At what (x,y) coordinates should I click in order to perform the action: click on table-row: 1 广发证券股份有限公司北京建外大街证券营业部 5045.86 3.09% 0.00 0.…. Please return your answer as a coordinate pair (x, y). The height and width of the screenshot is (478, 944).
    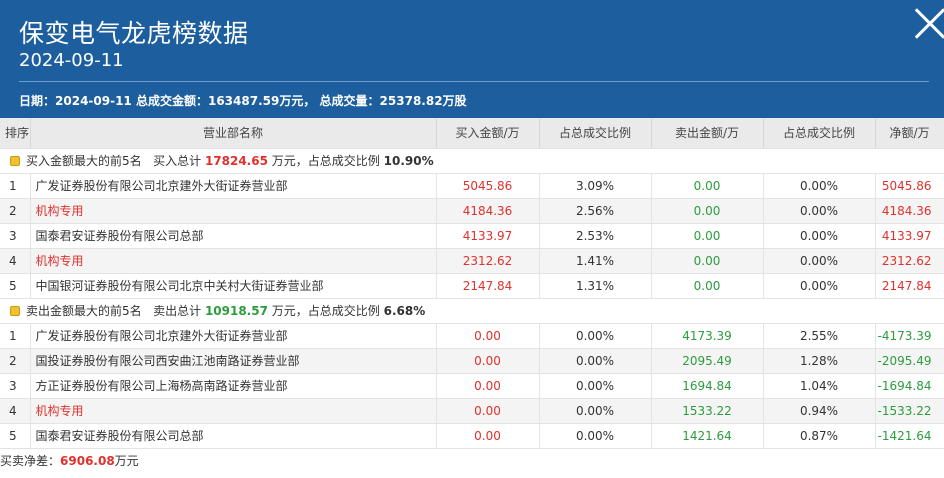
    Looking at the image, I should click on (472, 186).